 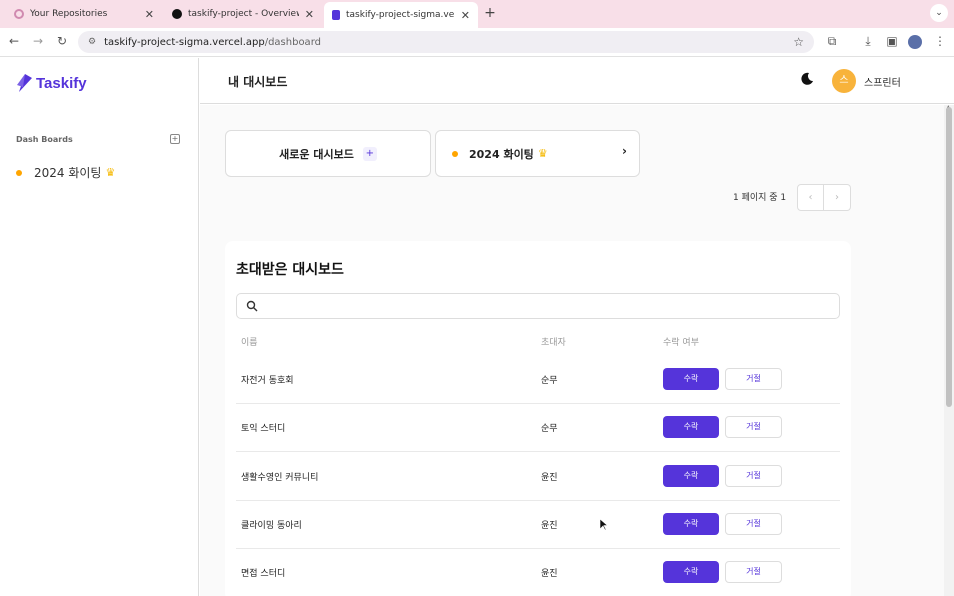 What do you see at coordinates (760, 198) in the screenshot?
I see `pagination-text: 1 페이지 중 1` at bounding box center [760, 198].